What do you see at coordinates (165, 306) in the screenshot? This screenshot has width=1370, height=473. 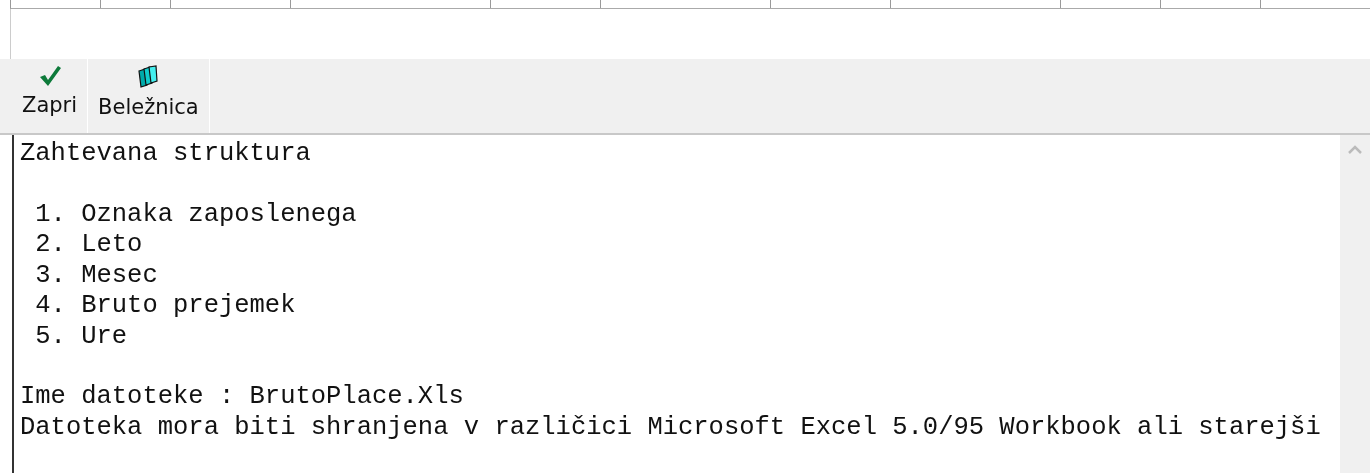 I see `text-line: 4. Bruto prejemek` at bounding box center [165, 306].